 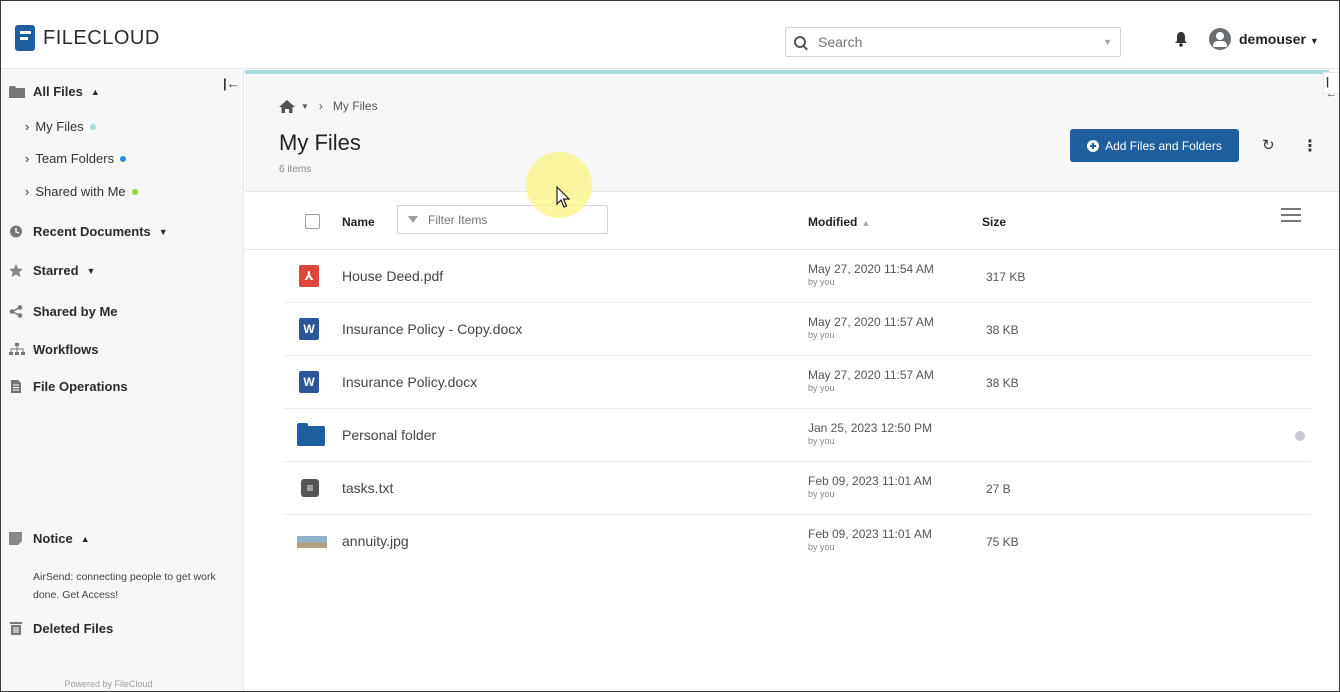 I want to click on sidebar-item-label: Notice, so click(x=53, y=538).